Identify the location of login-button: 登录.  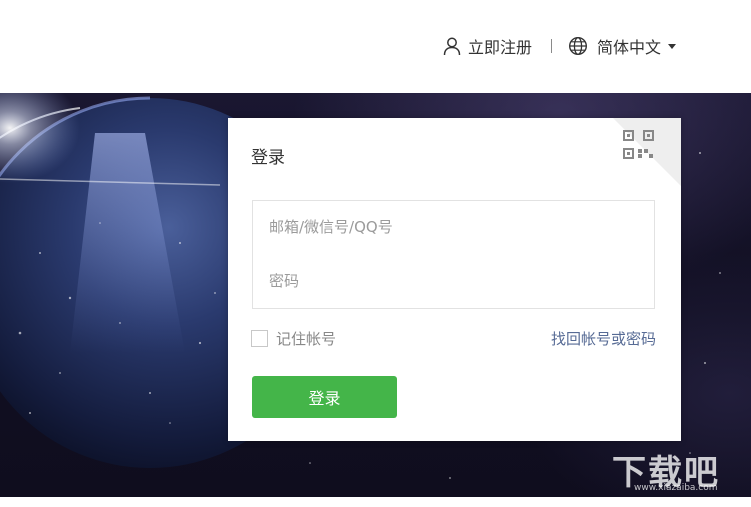
(324, 397).